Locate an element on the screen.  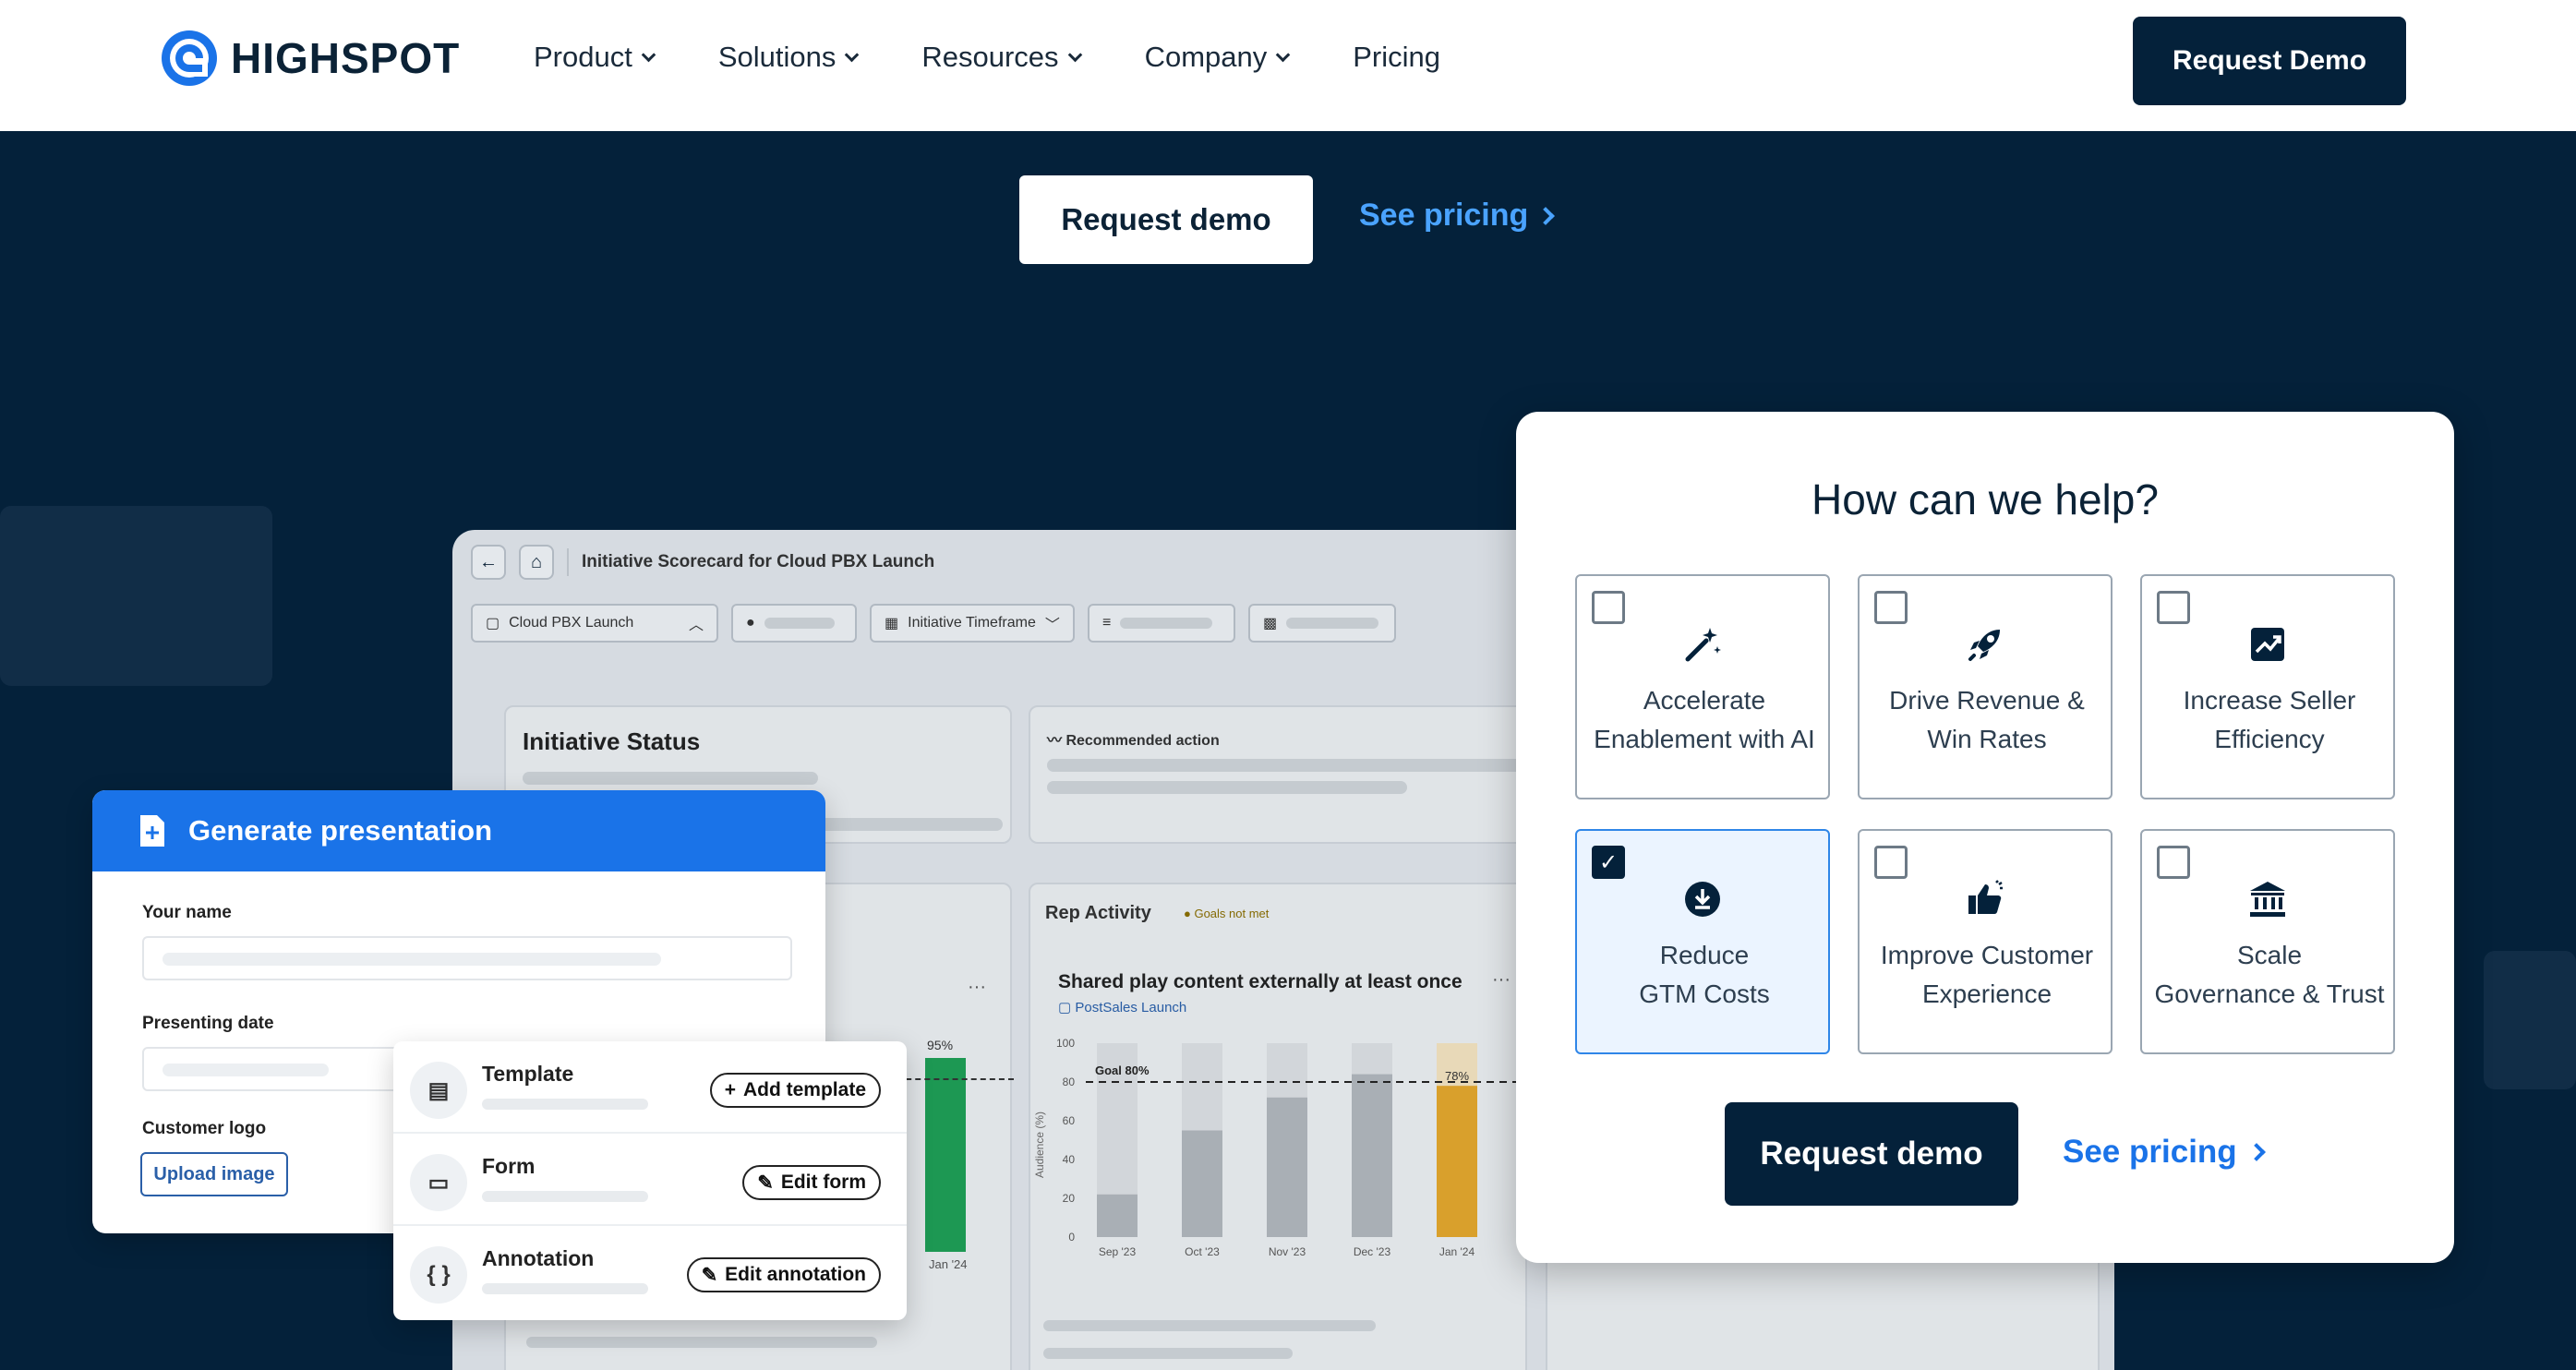
nav-solutions: Solutions is located at coordinates (789, 58).